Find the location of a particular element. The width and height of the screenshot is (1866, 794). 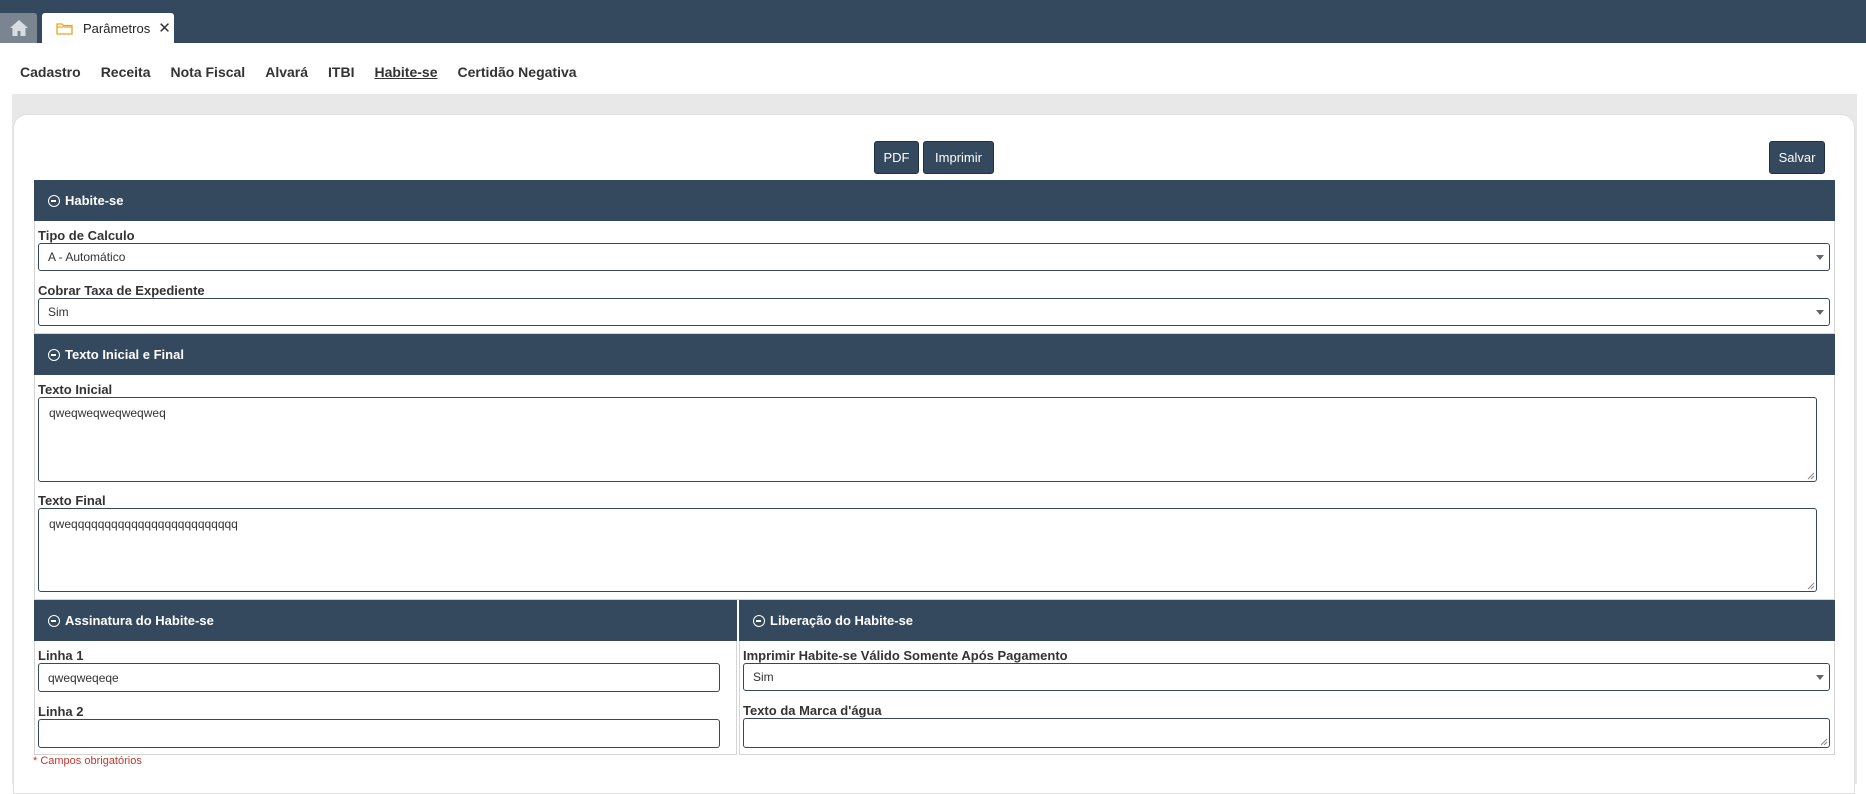

menu-item-nota-fiscal: Nota Fiscal is located at coordinates (208, 72).